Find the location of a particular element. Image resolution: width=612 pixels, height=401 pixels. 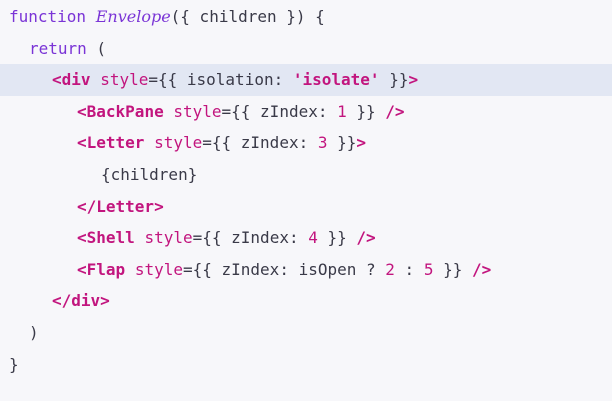

closing-tag-div: </div> is located at coordinates (81, 301).